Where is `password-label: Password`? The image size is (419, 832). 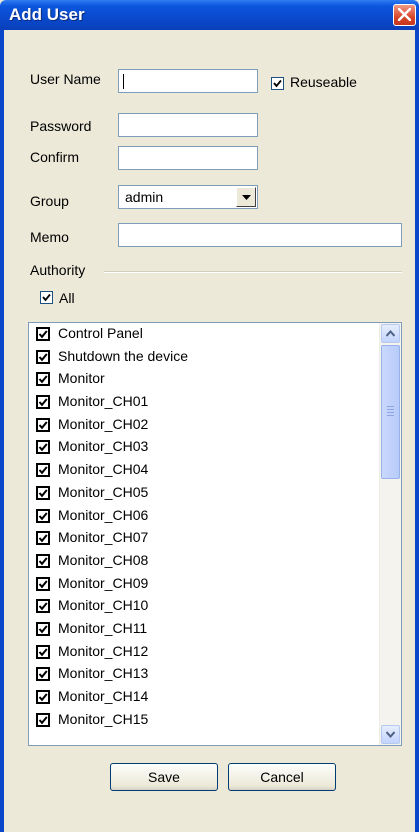 password-label: Password is located at coordinates (61, 126).